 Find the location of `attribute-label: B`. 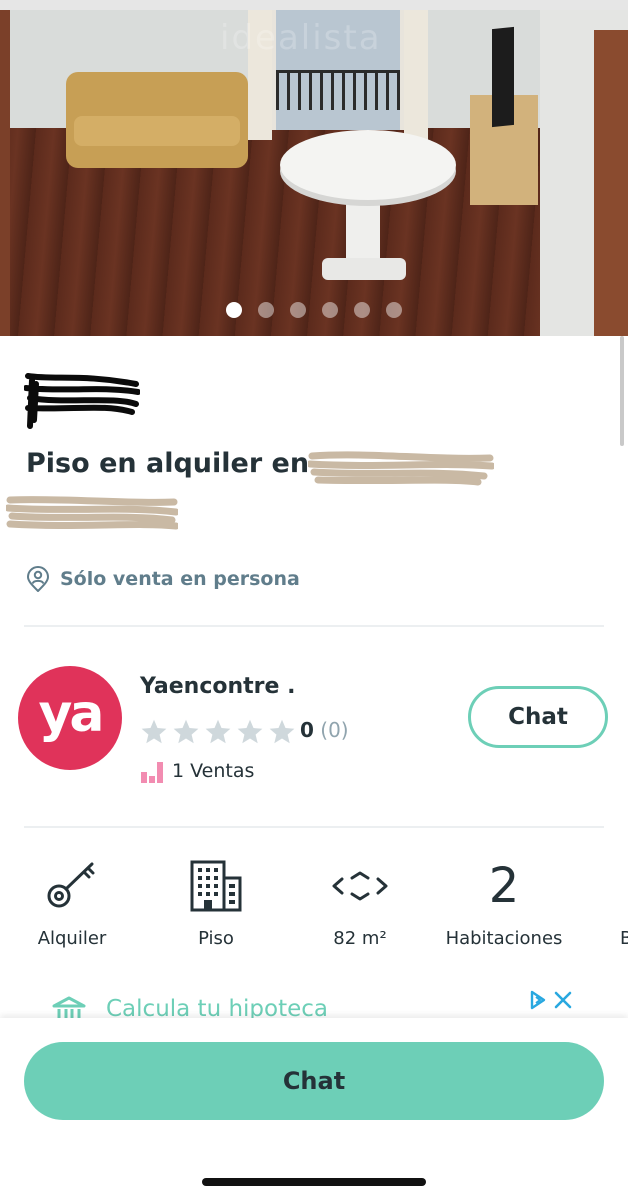

attribute-label: B is located at coordinates (624, 938).